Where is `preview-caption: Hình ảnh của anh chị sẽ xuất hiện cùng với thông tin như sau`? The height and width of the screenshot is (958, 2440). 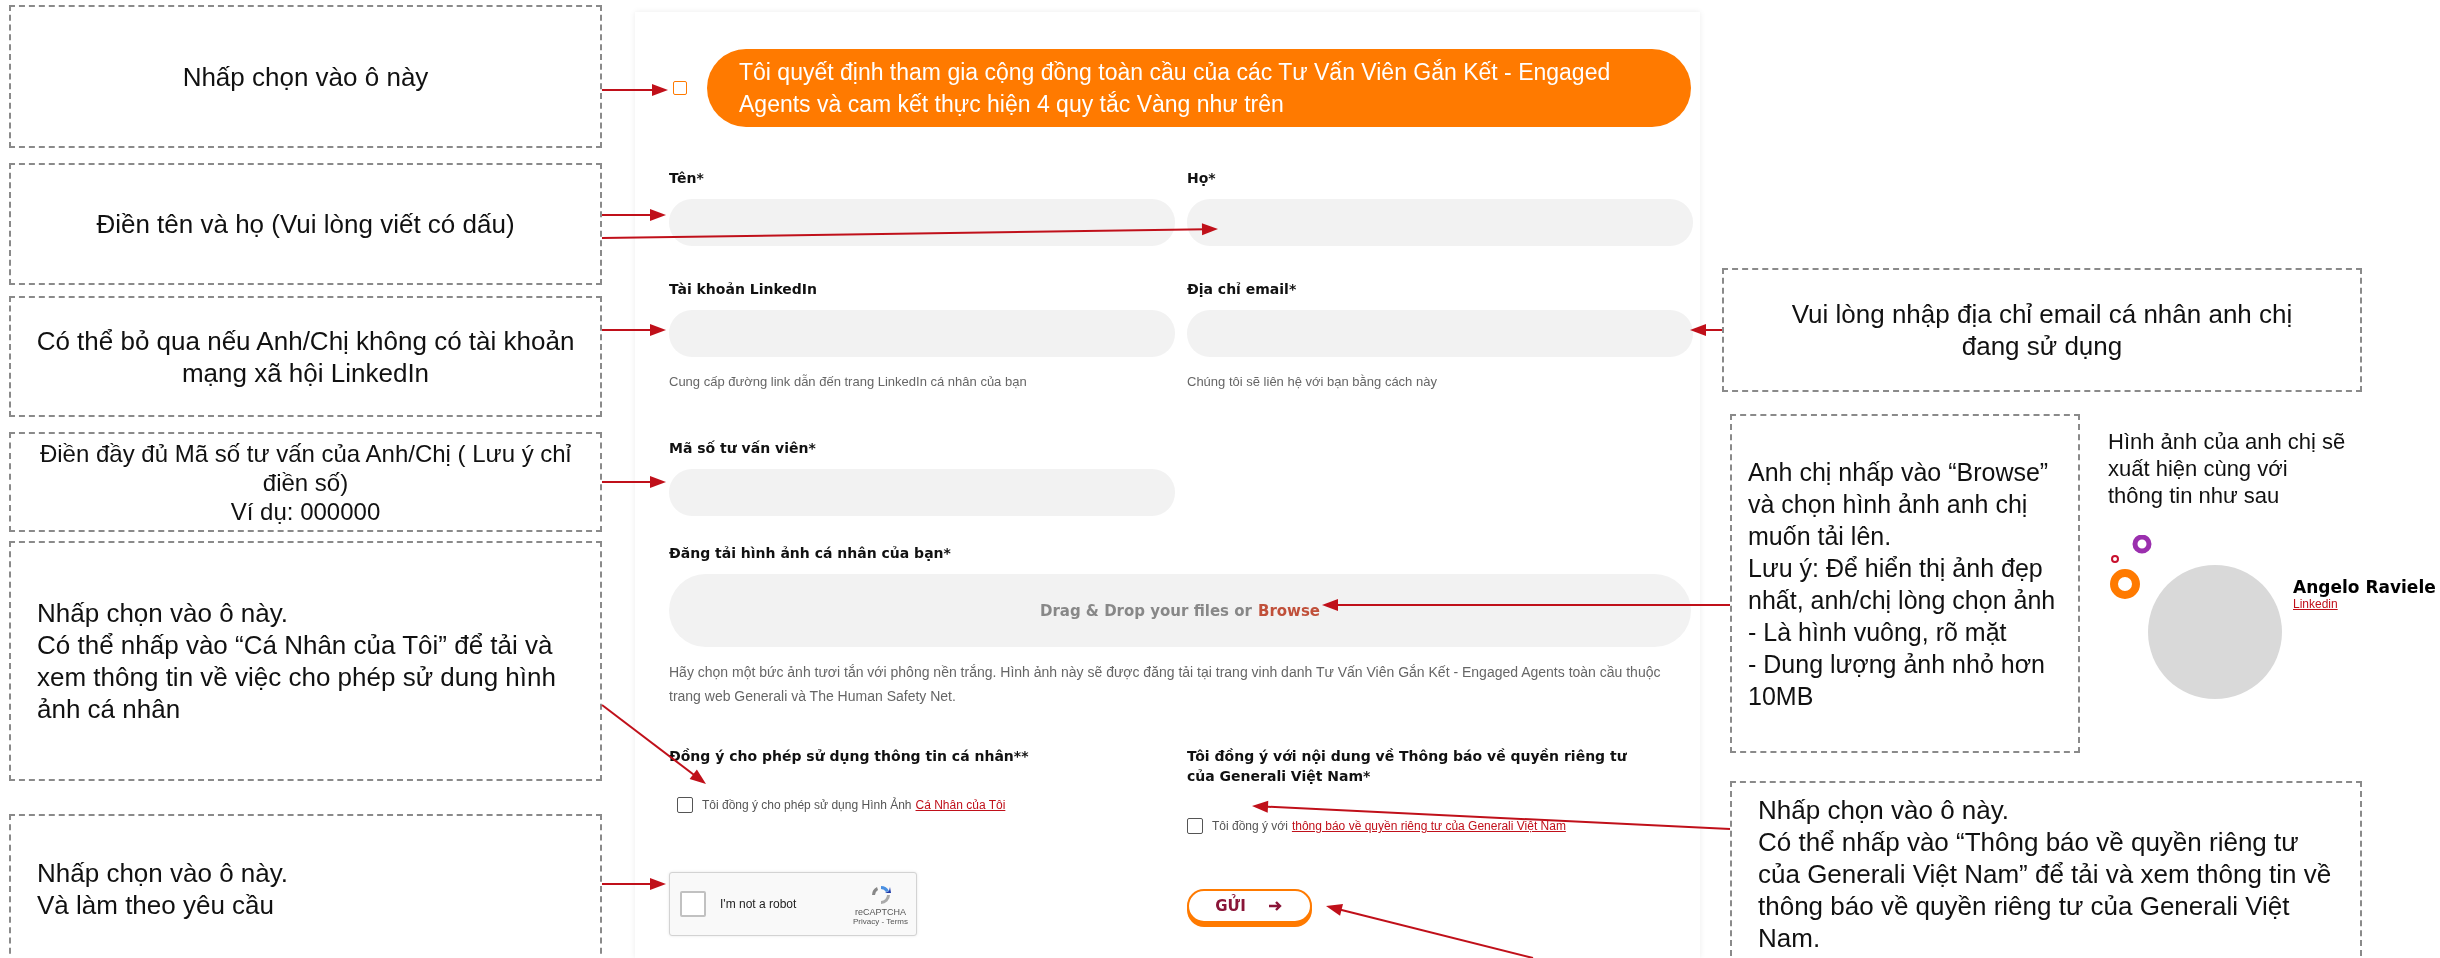 preview-caption: Hình ảnh của anh chị sẽ xuất hiện cùng với thông tin như sau is located at coordinates (2227, 468).